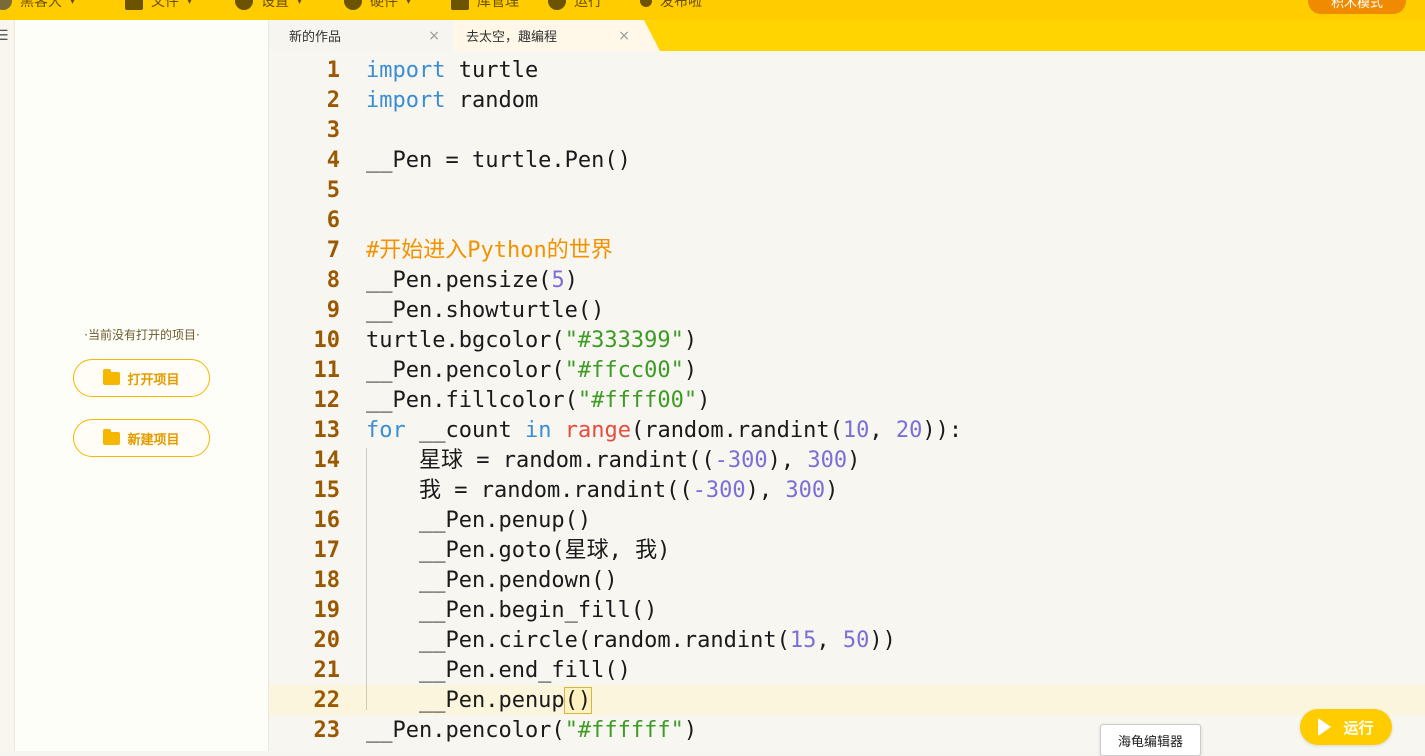 This screenshot has height=756, width=1425. I want to click on code-token: ,, so click(882, 430).